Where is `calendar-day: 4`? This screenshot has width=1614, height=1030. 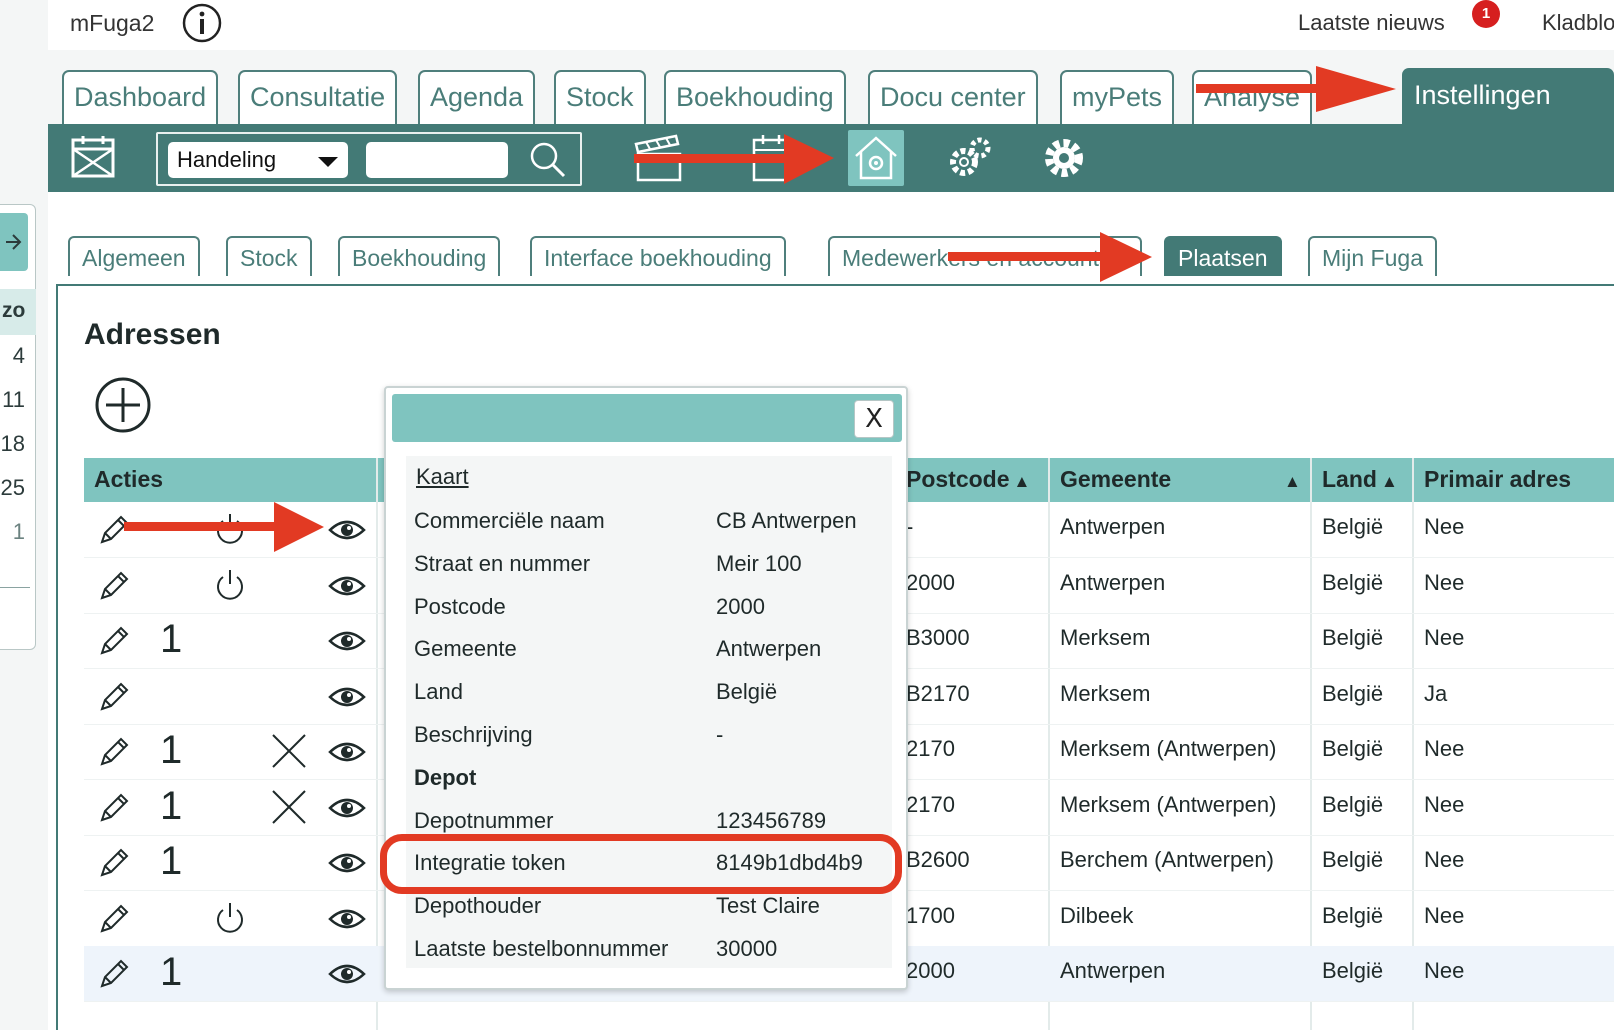 calendar-day: 4 is located at coordinates (19, 356).